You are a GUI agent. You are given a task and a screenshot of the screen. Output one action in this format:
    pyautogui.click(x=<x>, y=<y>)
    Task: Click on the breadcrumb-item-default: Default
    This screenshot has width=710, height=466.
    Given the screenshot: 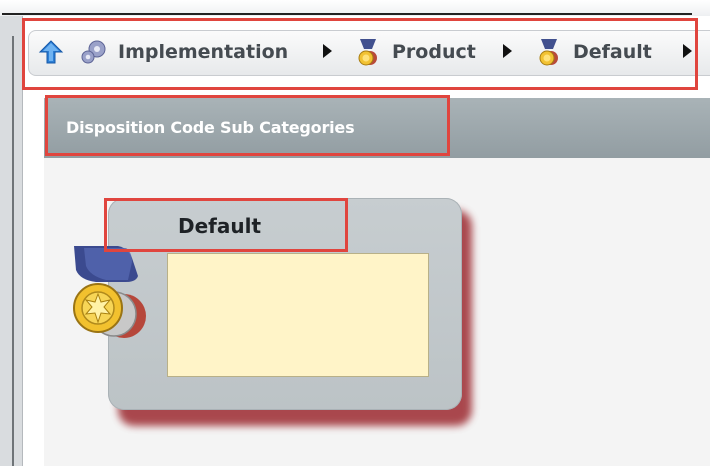 What is the action you would take?
    pyautogui.click(x=593, y=52)
    